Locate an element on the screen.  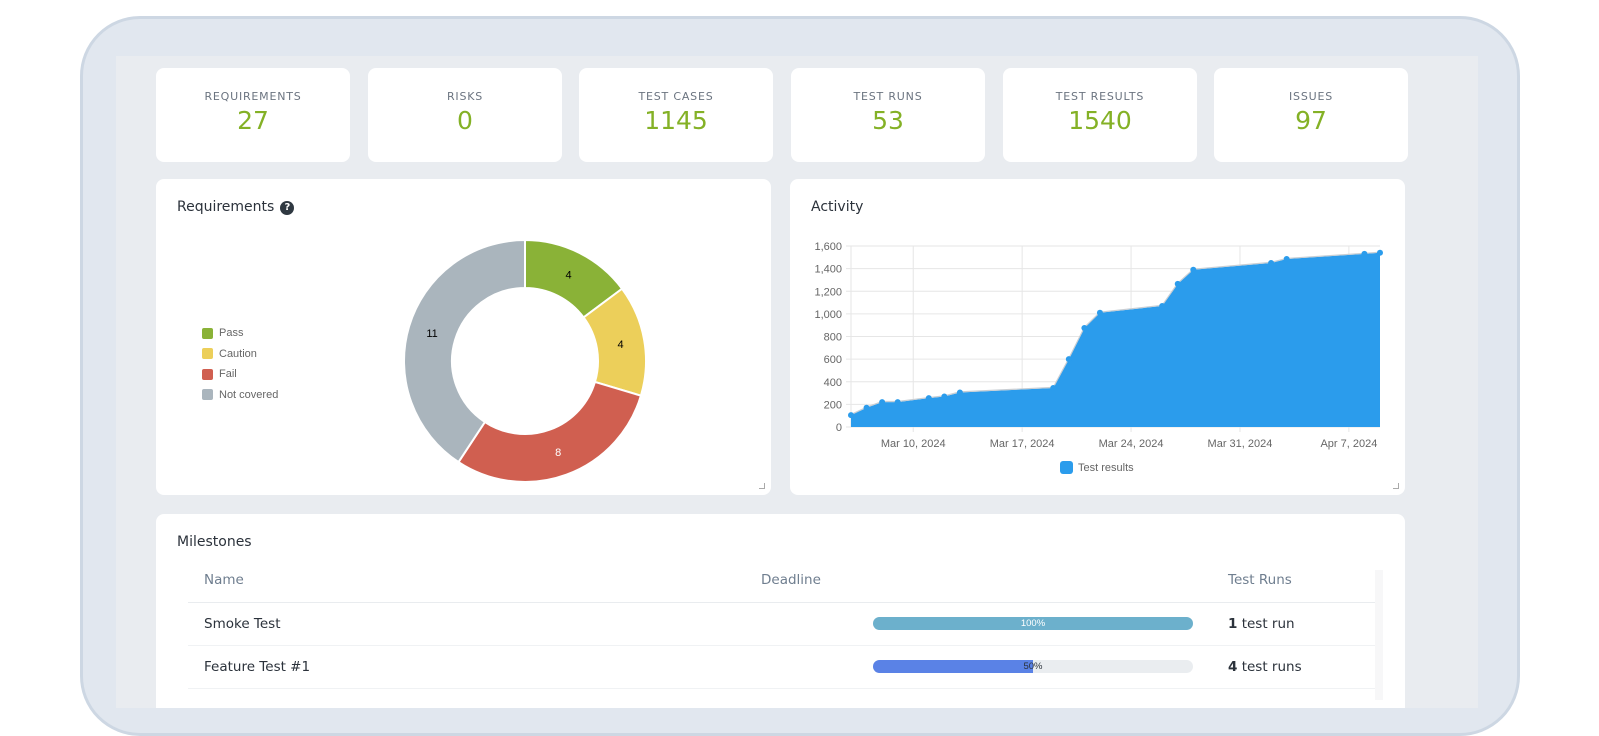
runs-label: test run is located at coordinates (1268, 623).